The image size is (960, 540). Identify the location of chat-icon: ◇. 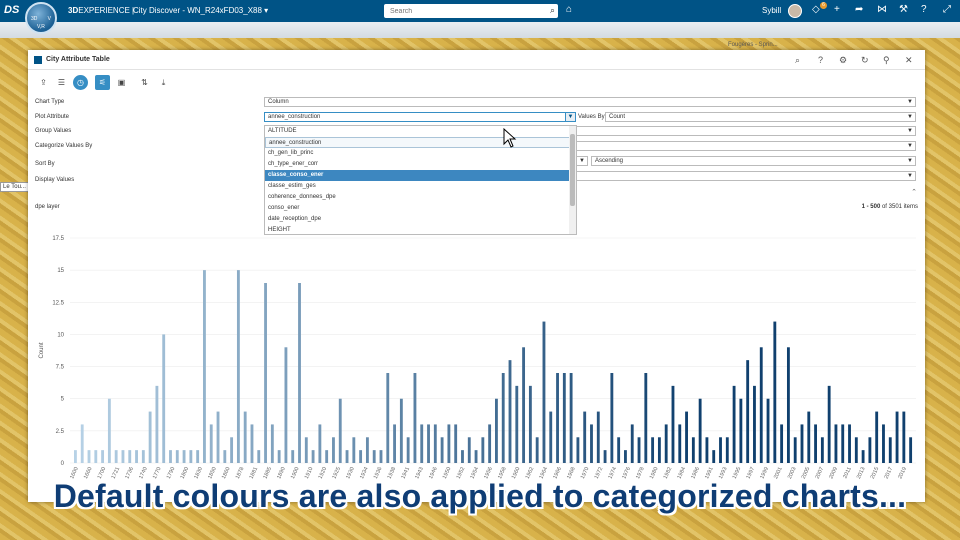
(816, 9).